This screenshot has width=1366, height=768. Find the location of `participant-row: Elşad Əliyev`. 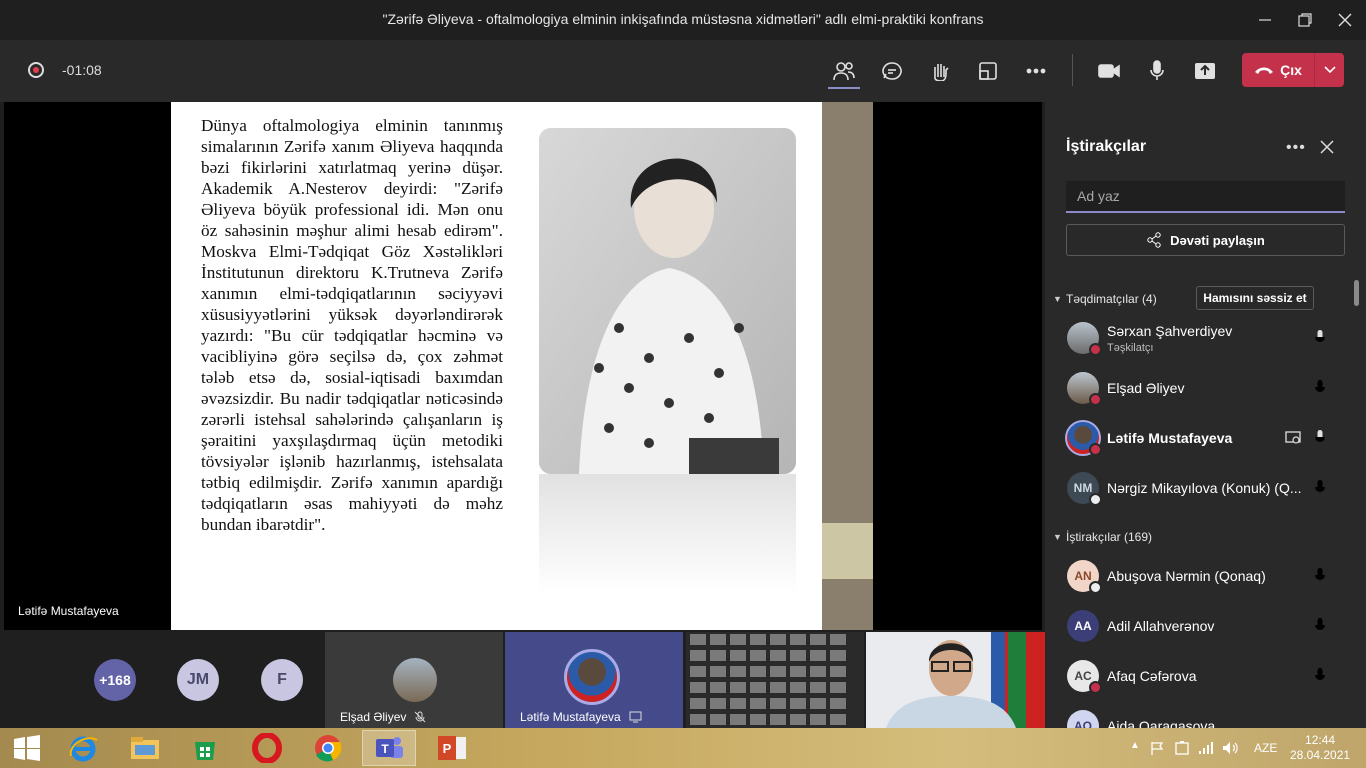

participant-row: Elşad Əliyev is located at coordinates (1199, 388).